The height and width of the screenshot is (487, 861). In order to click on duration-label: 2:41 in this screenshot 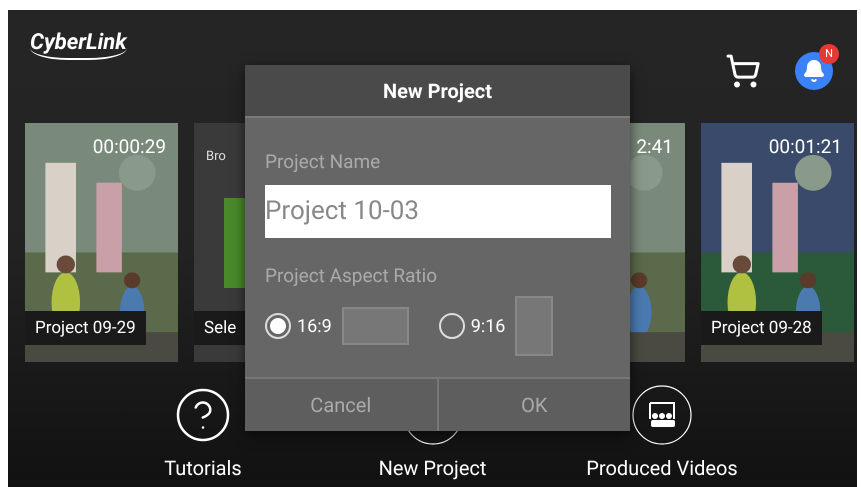, I will do `click(654, 147)`.